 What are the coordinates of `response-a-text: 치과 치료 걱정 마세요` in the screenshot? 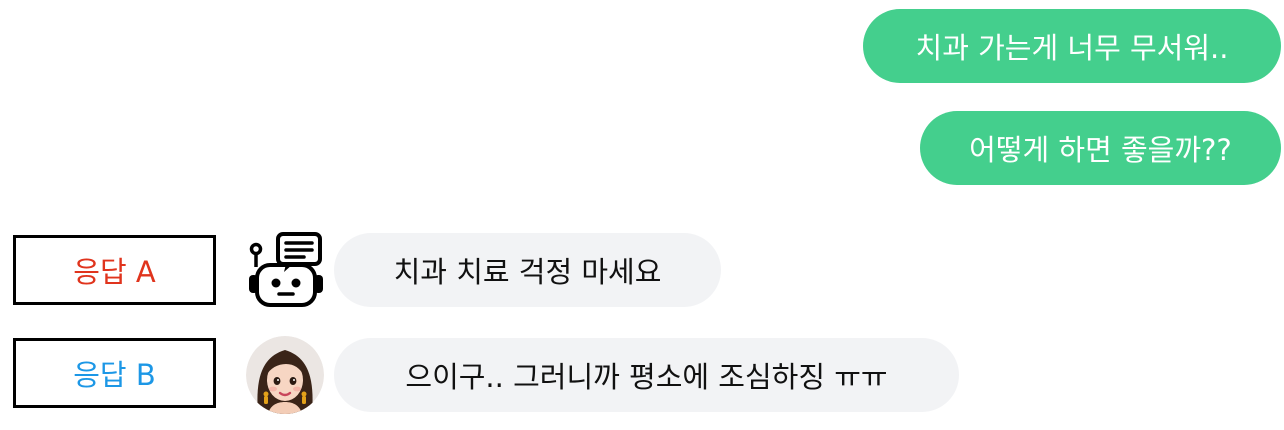 It's located at (527, 272).